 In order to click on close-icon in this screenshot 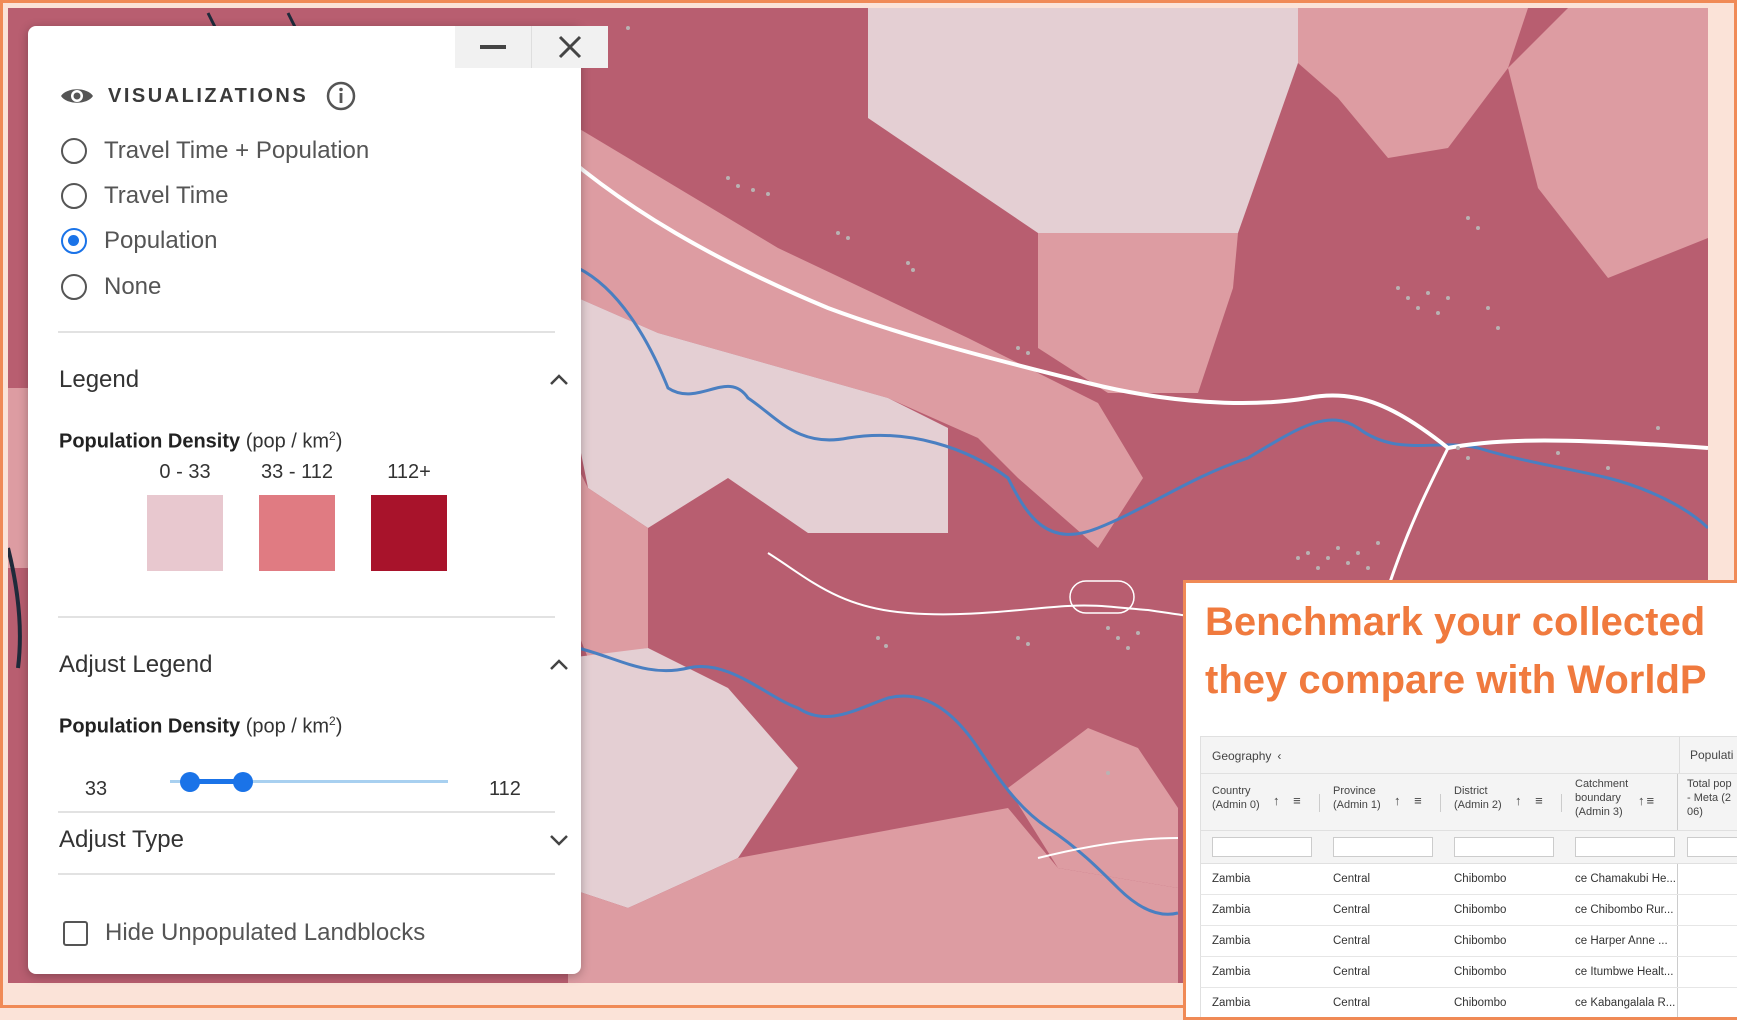, I will do `click(570, 47)`.